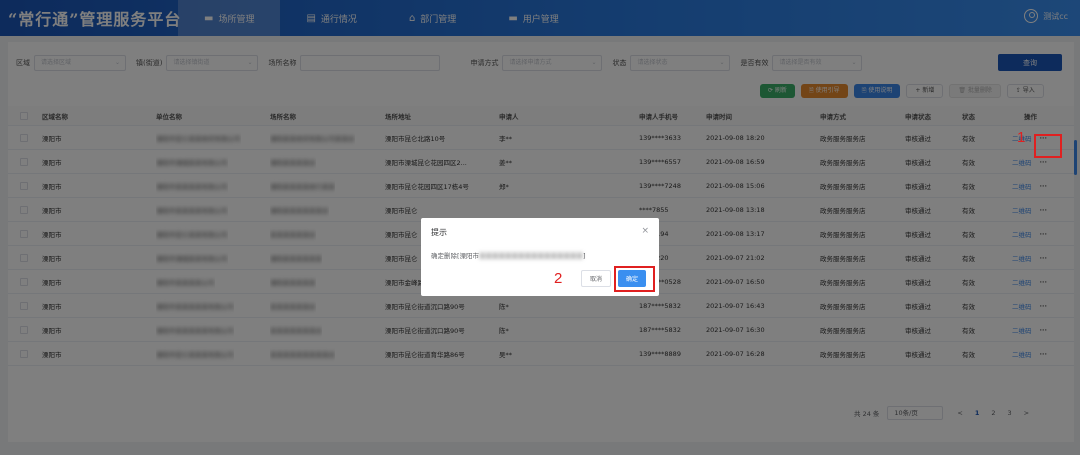 Image resolution: width=1080 pixels, height=455 pixels. Describe the element at coordinates (439, 232) in the screenshot. I see `dialog-title: 提示` at that location.